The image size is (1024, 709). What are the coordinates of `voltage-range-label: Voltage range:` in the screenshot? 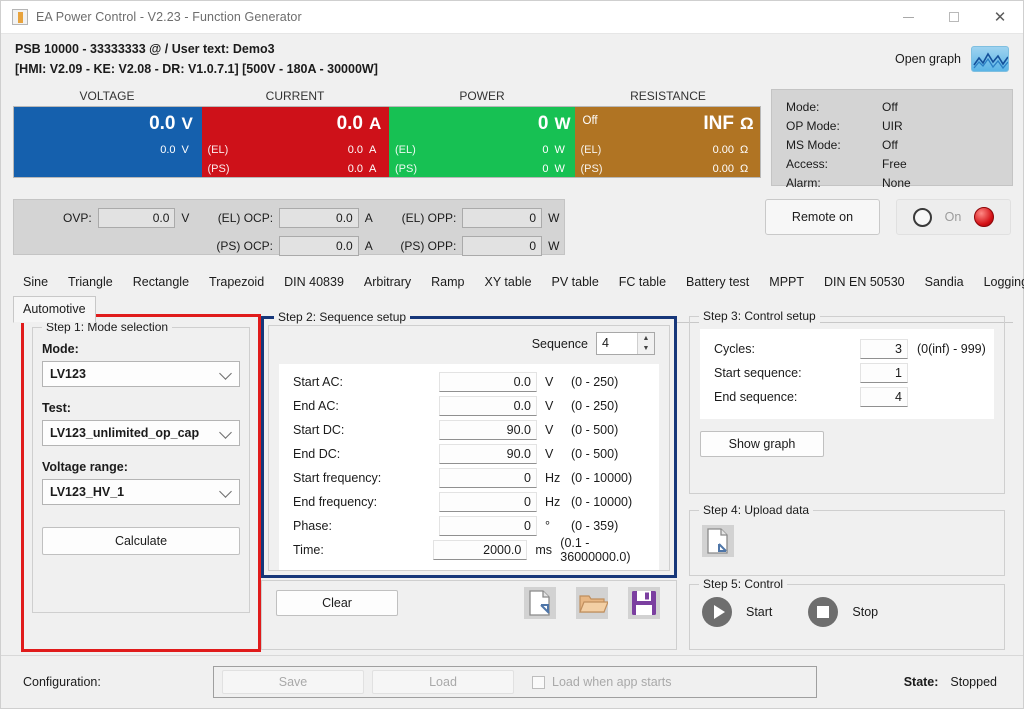 It's located at (85, 467).